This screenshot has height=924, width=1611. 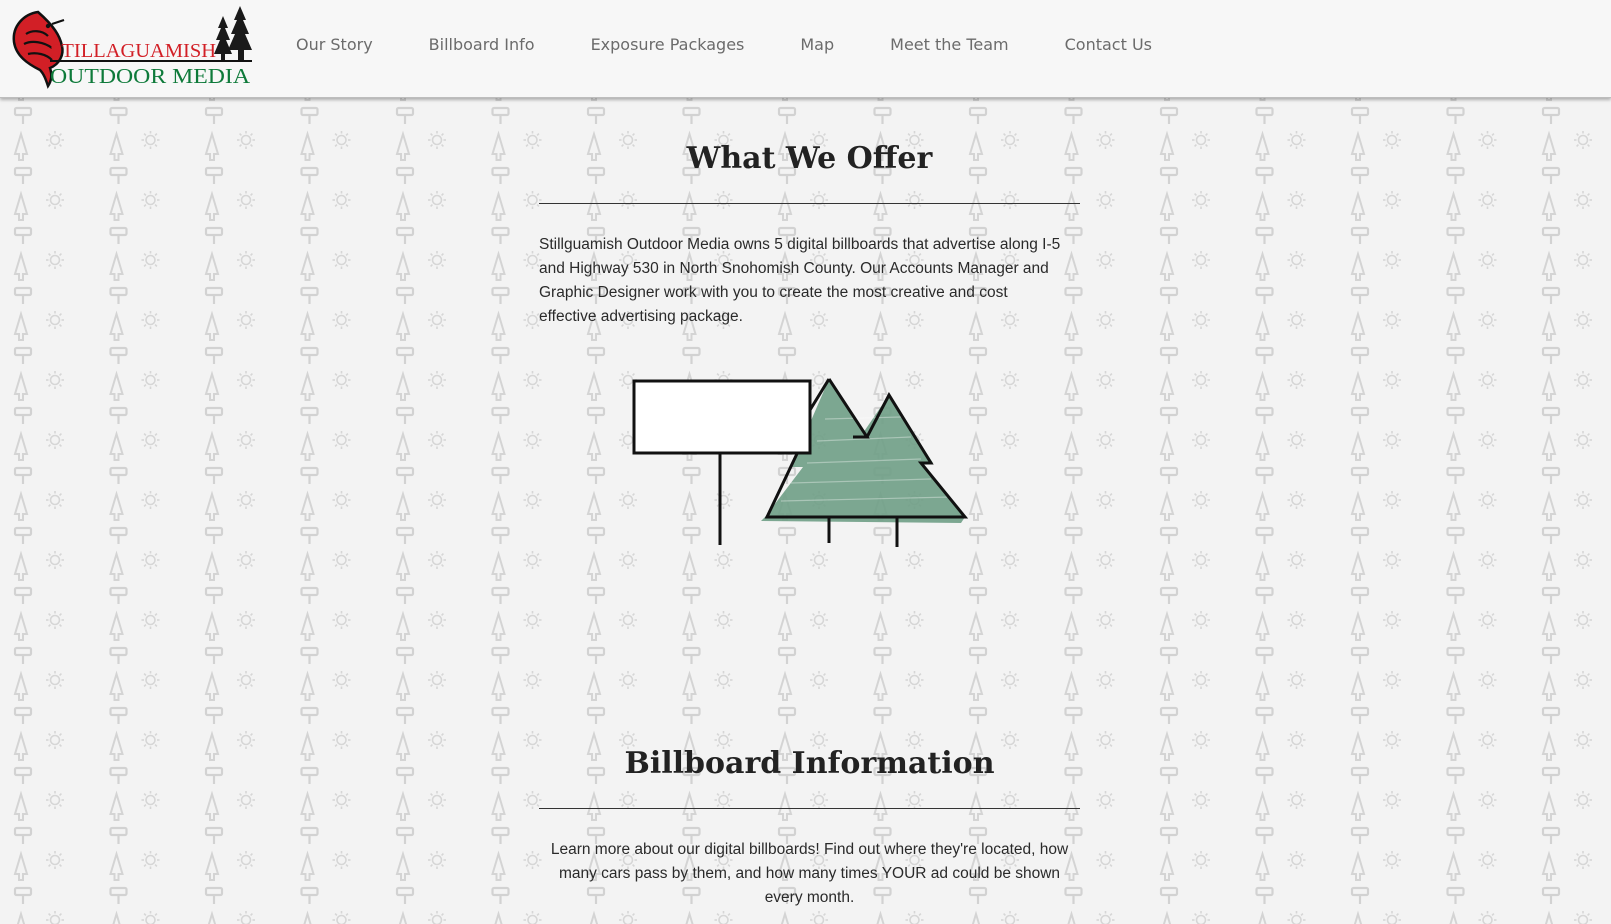 What do you see at coordinates (722, 417) in the screenshot?
I see `billboard-sign` at bounding box center [722, 417].